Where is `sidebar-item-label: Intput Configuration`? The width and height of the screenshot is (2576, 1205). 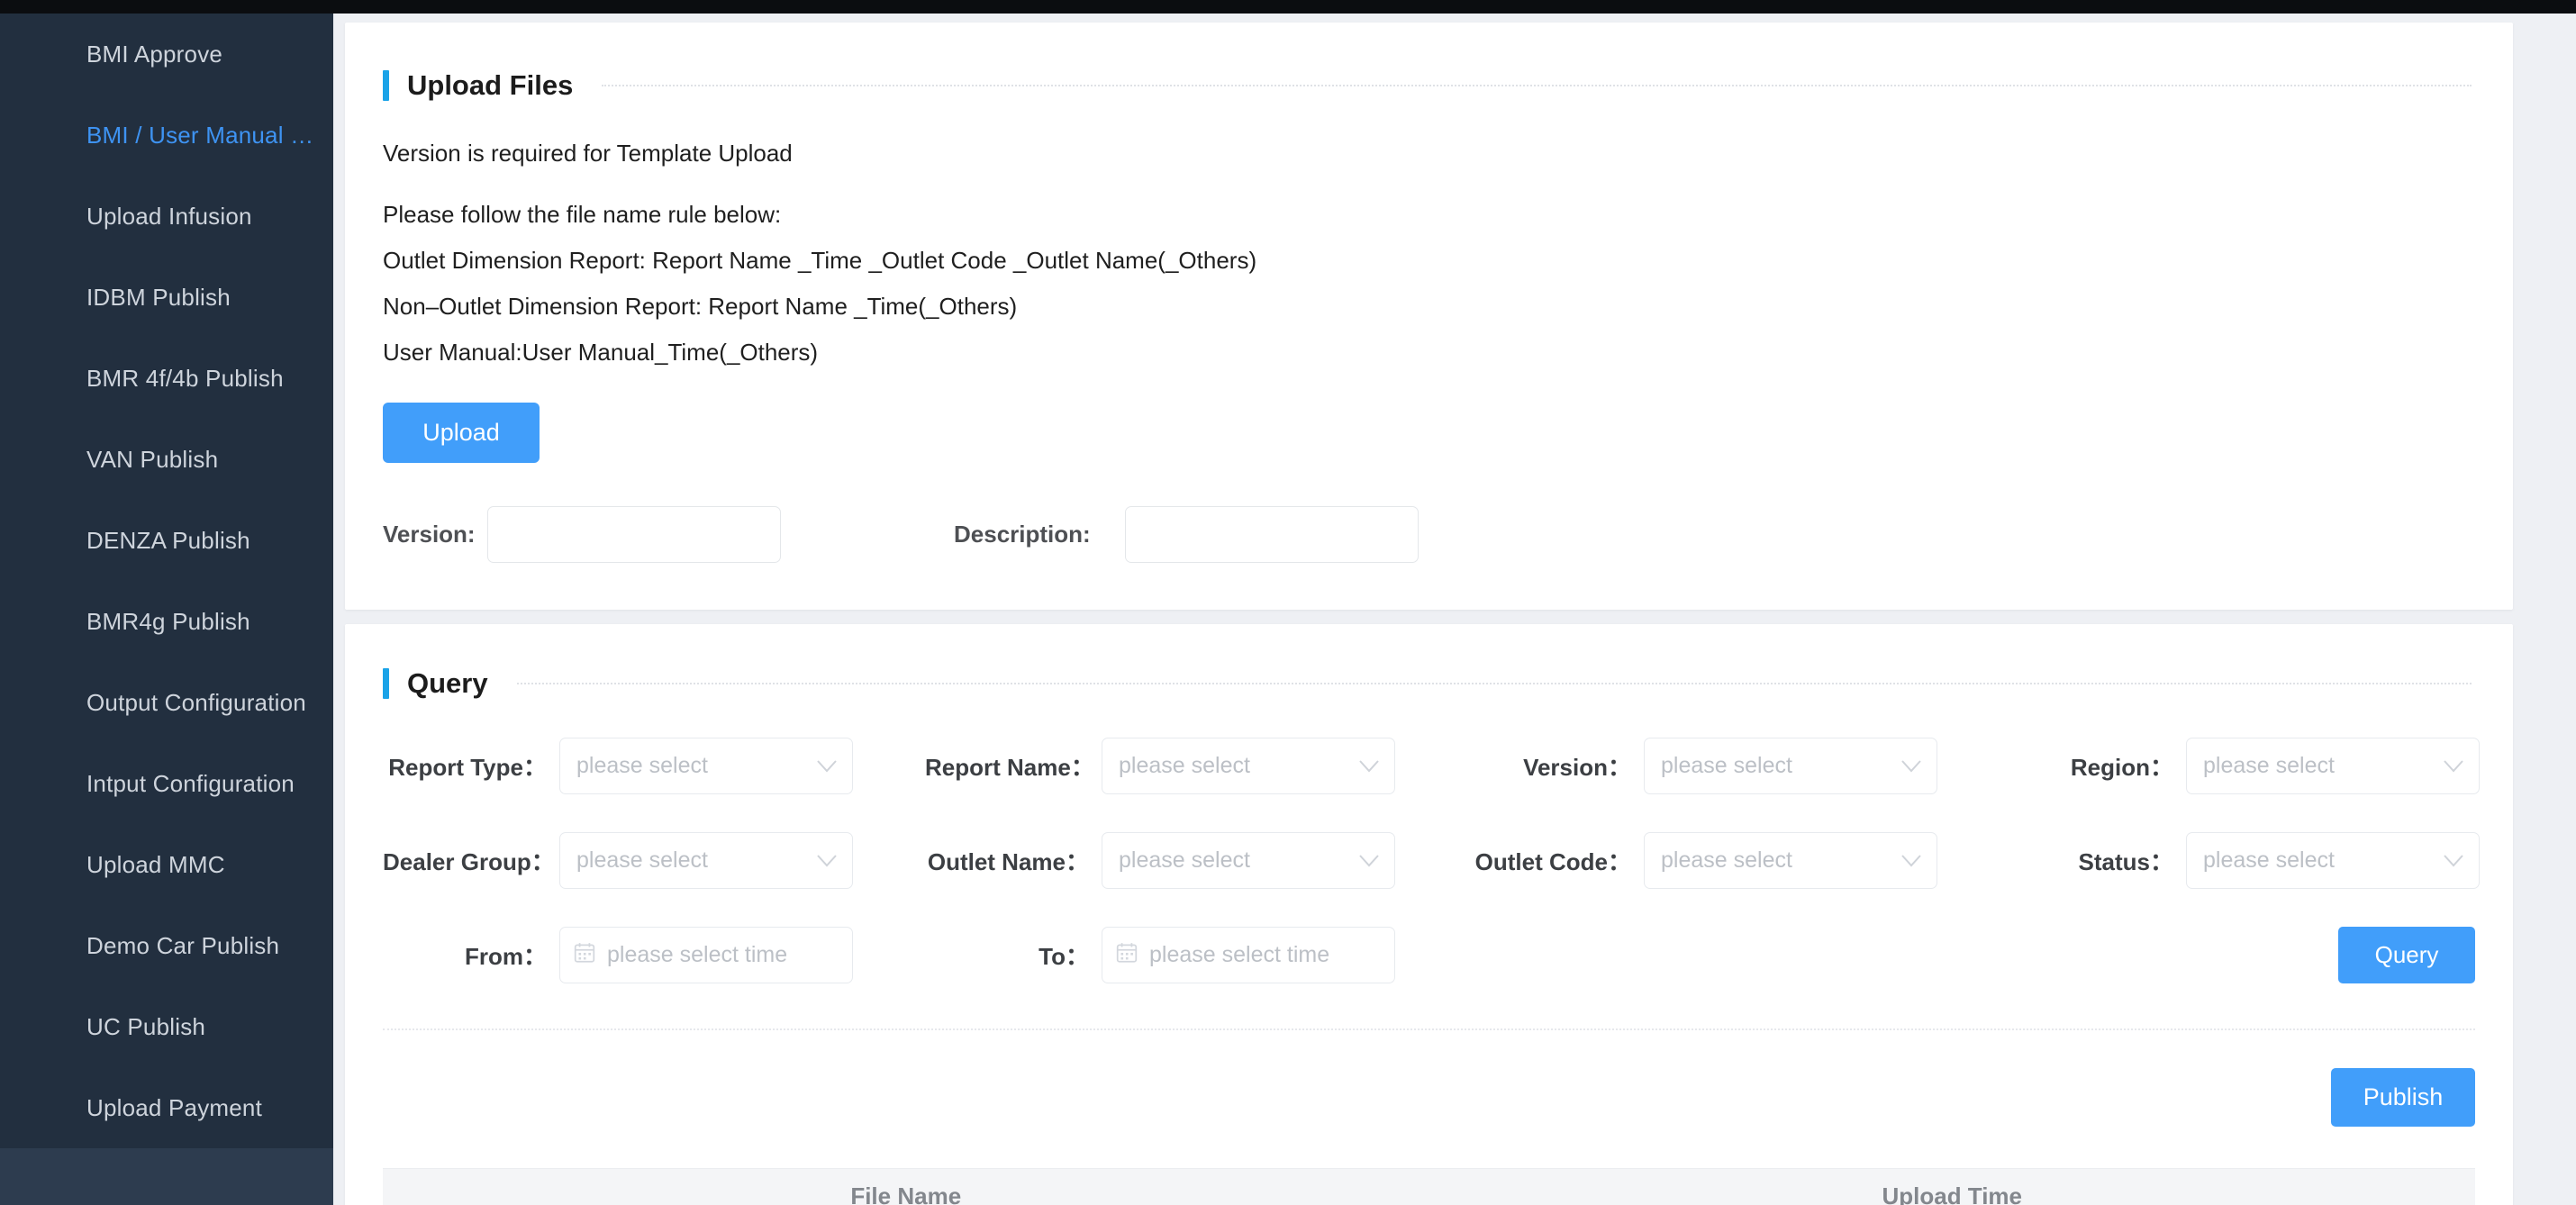
sidebar-item-label: Intput Configuration is located at coordinates (190, 783).